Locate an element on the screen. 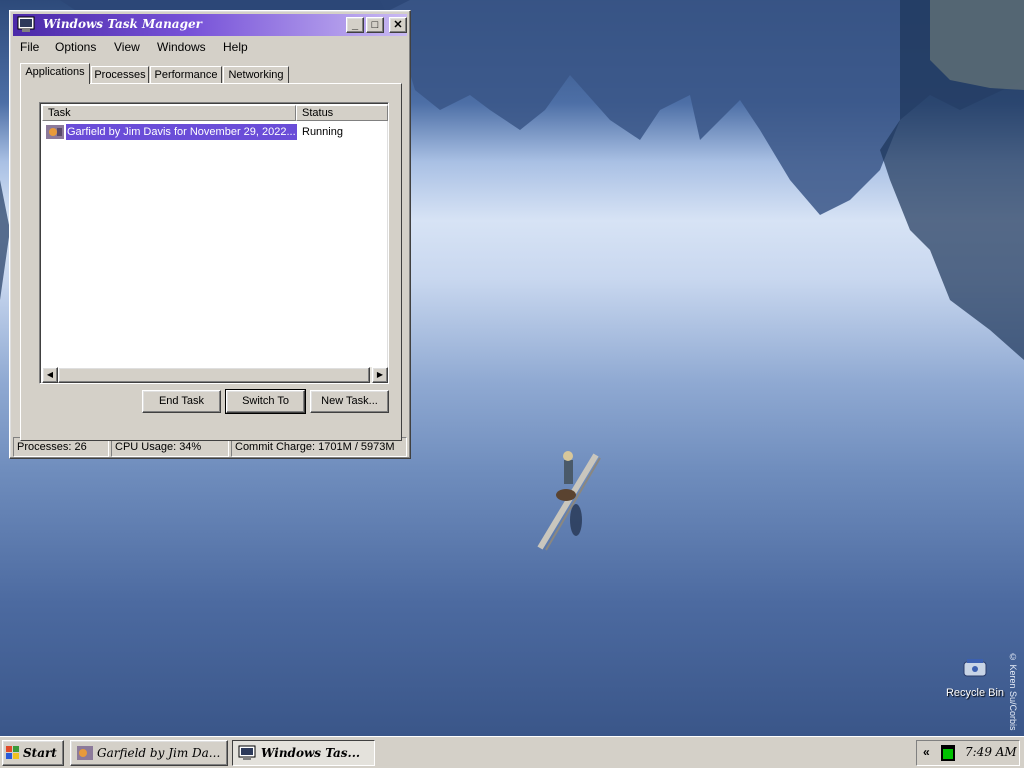 The image size is (1024, 768). menu-windows: Windows is located at coordinates (181, 47).